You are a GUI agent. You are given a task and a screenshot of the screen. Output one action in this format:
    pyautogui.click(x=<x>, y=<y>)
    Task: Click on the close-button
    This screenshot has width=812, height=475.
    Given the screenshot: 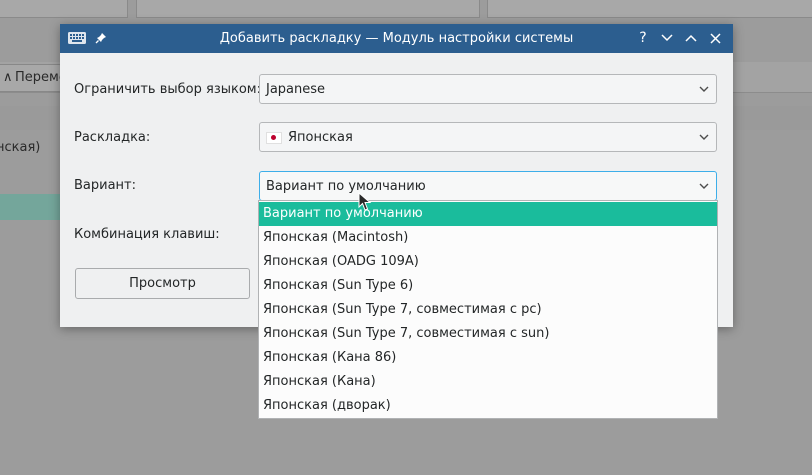 What is the action you would take?
    pyautogui.click(x=715, y=38)
    